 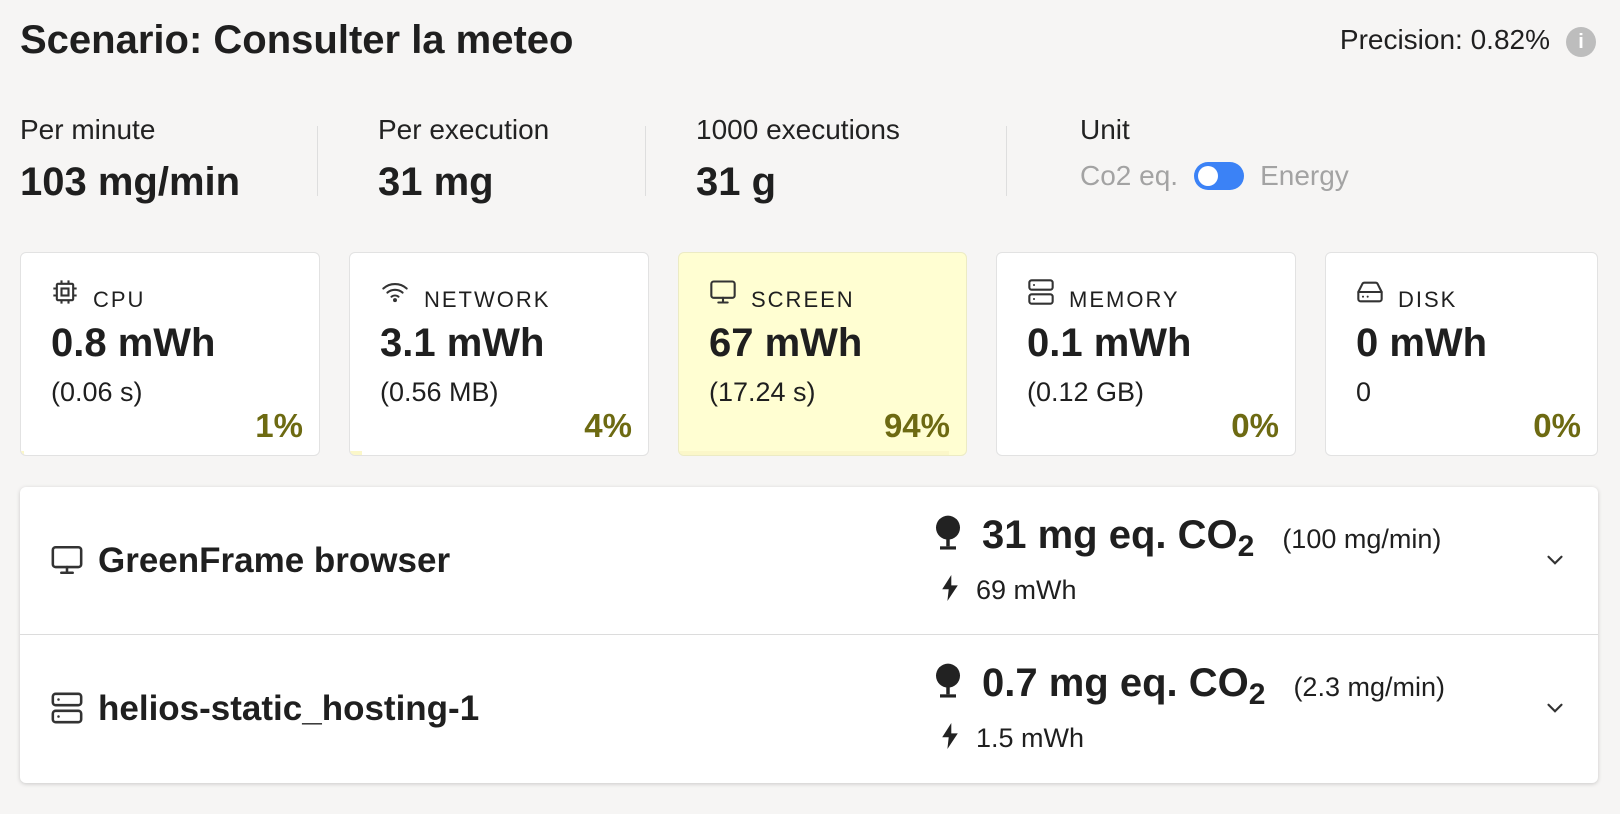 I want to click on co2-value: 0.7 mg eq. CO, so click(x=1115, y=683).